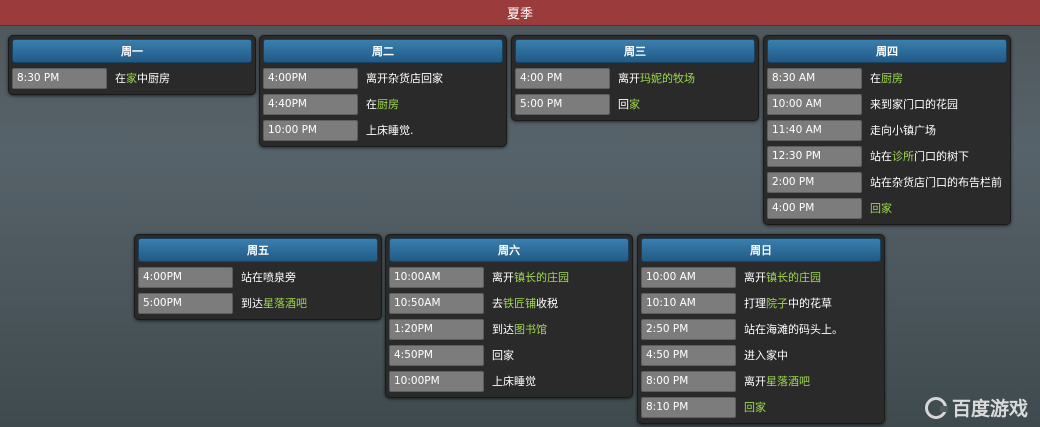  I want to click on time-cell: 8:00 PM, so click(688, 381).